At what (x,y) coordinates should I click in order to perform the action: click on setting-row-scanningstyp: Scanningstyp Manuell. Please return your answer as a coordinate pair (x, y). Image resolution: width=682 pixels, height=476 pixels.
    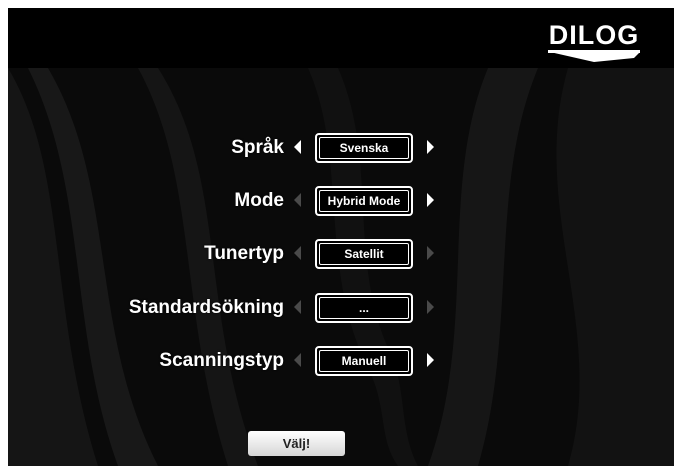
    Looking at the image, I should click on (341, 362).